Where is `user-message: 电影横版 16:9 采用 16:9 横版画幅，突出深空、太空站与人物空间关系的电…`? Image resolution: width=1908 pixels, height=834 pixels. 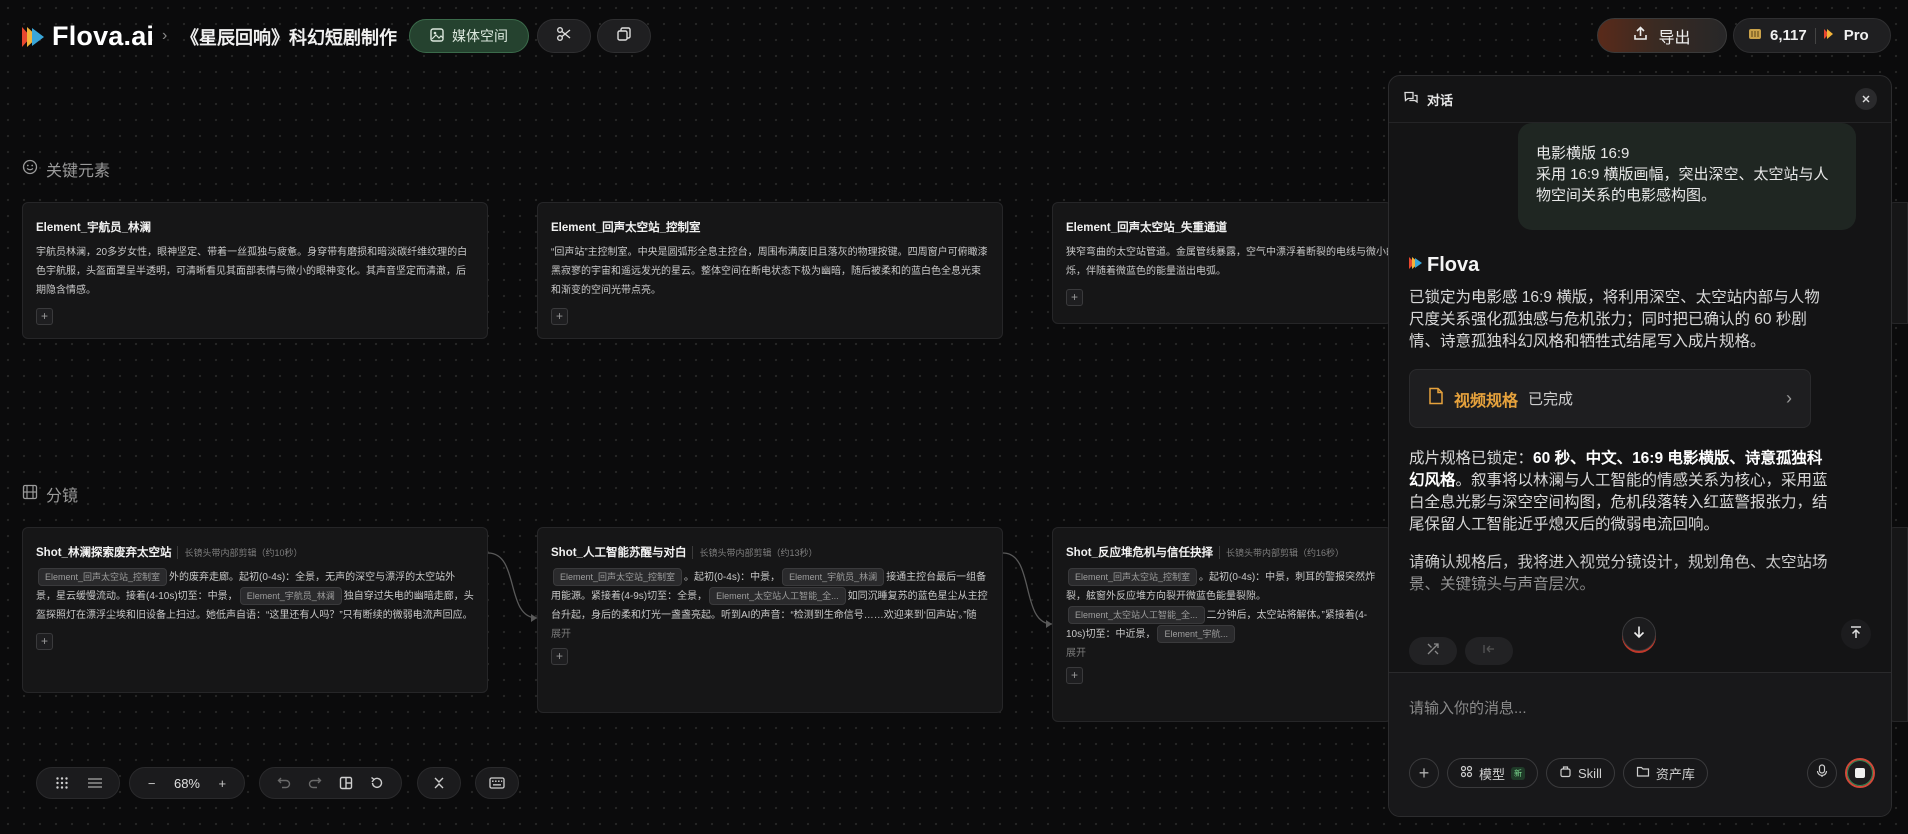 user-message: 电影横版 16:9 采用 16:9 横版画幅，突出深空、太空站与人物空间关系的电… is located at coordinates (1687, 176).